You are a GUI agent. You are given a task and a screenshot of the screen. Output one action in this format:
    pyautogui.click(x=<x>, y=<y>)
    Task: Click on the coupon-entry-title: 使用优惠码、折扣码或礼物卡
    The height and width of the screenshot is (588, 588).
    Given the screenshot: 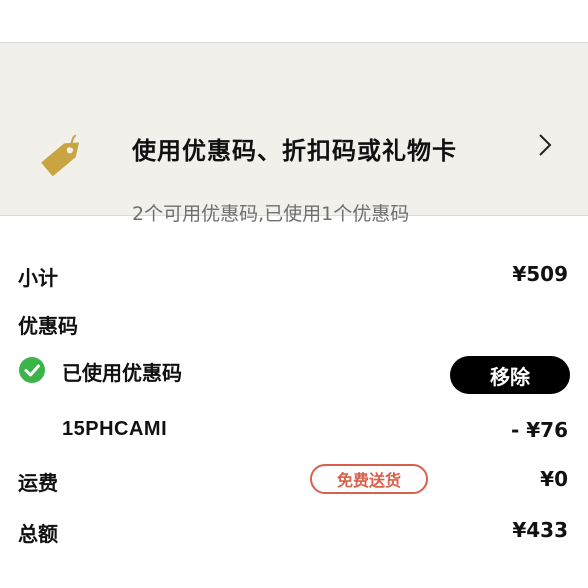 What is the action you would take?
    pyautogui.click(x=294, y=148)
    